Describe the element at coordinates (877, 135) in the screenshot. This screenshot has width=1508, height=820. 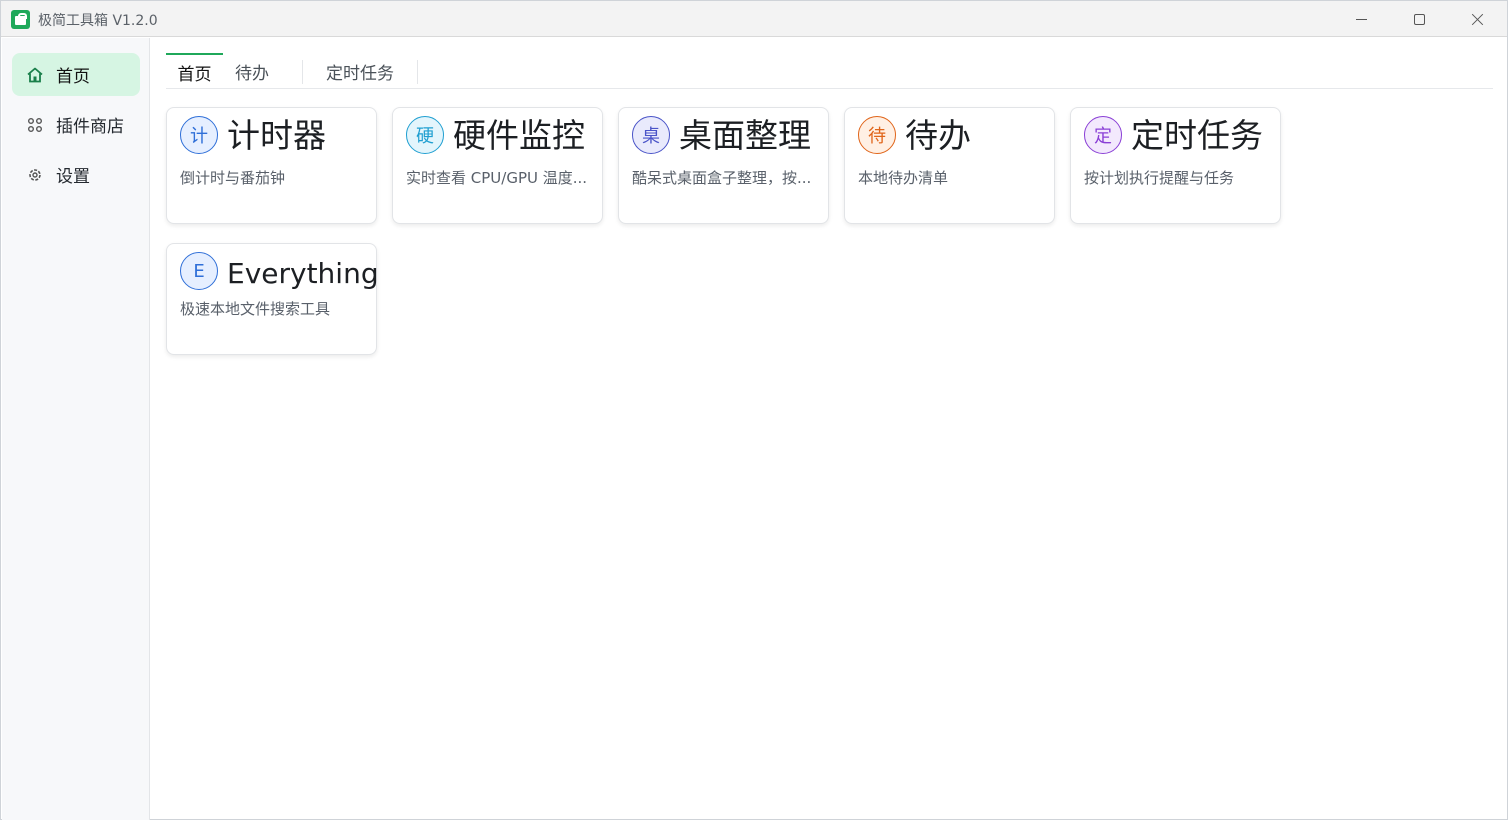
I see `badge-icon: 待` at that location.